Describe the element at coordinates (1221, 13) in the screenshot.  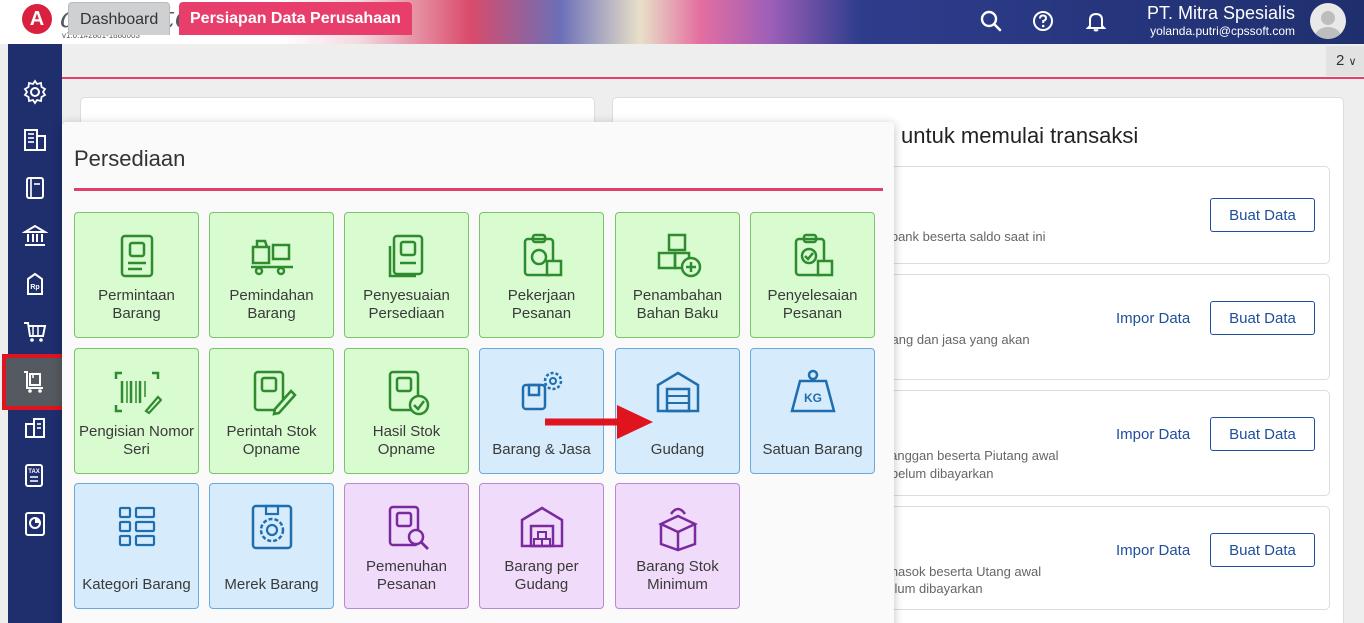
I see `company-name: PT. Mitra Spesialis` at that location.